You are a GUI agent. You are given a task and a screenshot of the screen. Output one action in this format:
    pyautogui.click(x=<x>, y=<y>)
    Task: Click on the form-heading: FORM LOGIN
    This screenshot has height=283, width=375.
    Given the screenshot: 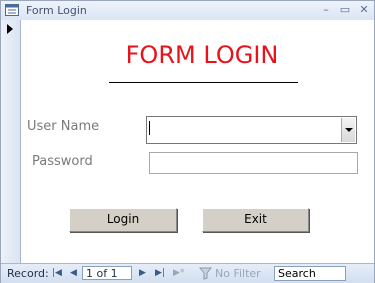 What is the action you would take?
    pyautogui.click(x=202, y=55)
    